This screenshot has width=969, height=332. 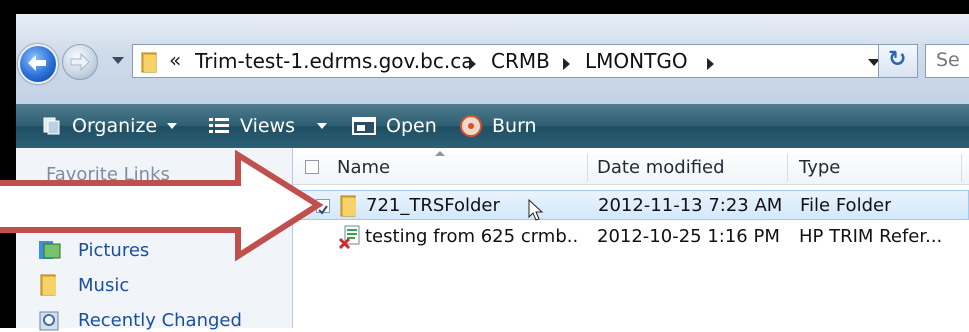 I want to click on file-type: File Folder, so click(x=846, y=205).